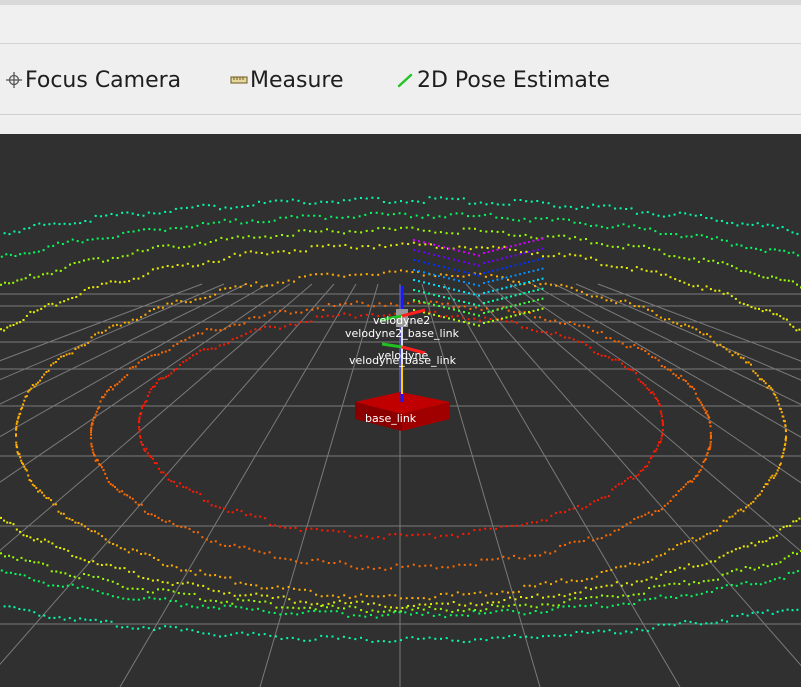  What do you see at coordinates (287, 80) in the screenshot?
I see `measure-tool: Measure` at bounding box center [287, 80].